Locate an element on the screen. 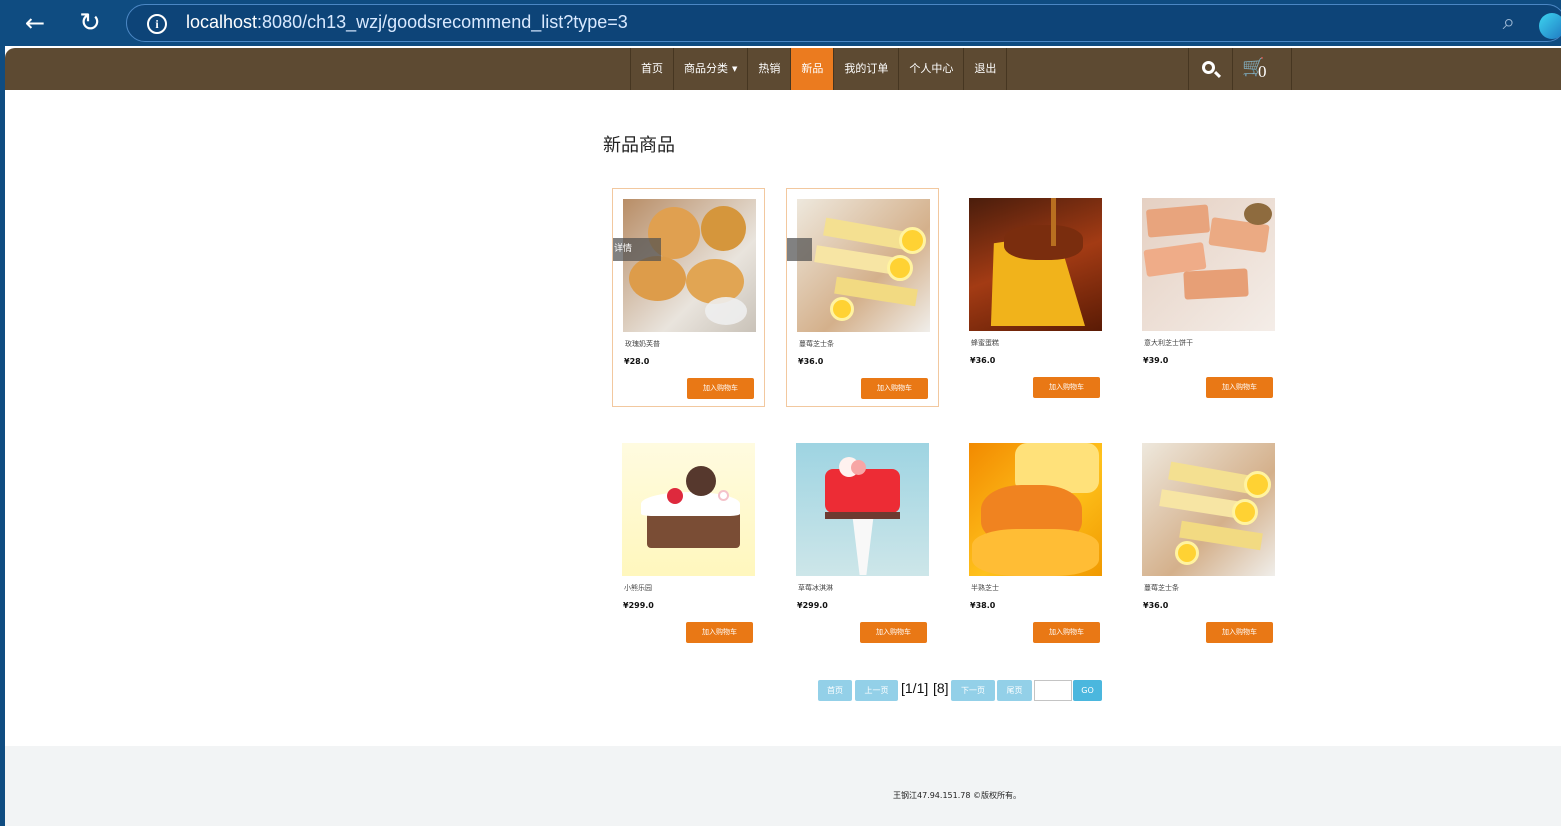 Image resolution: width=1561 pixels, height=826 pixels. copyright-text: 王钢江47.94.151.78 ©版权所有。 is located at coordinates (957, 795).